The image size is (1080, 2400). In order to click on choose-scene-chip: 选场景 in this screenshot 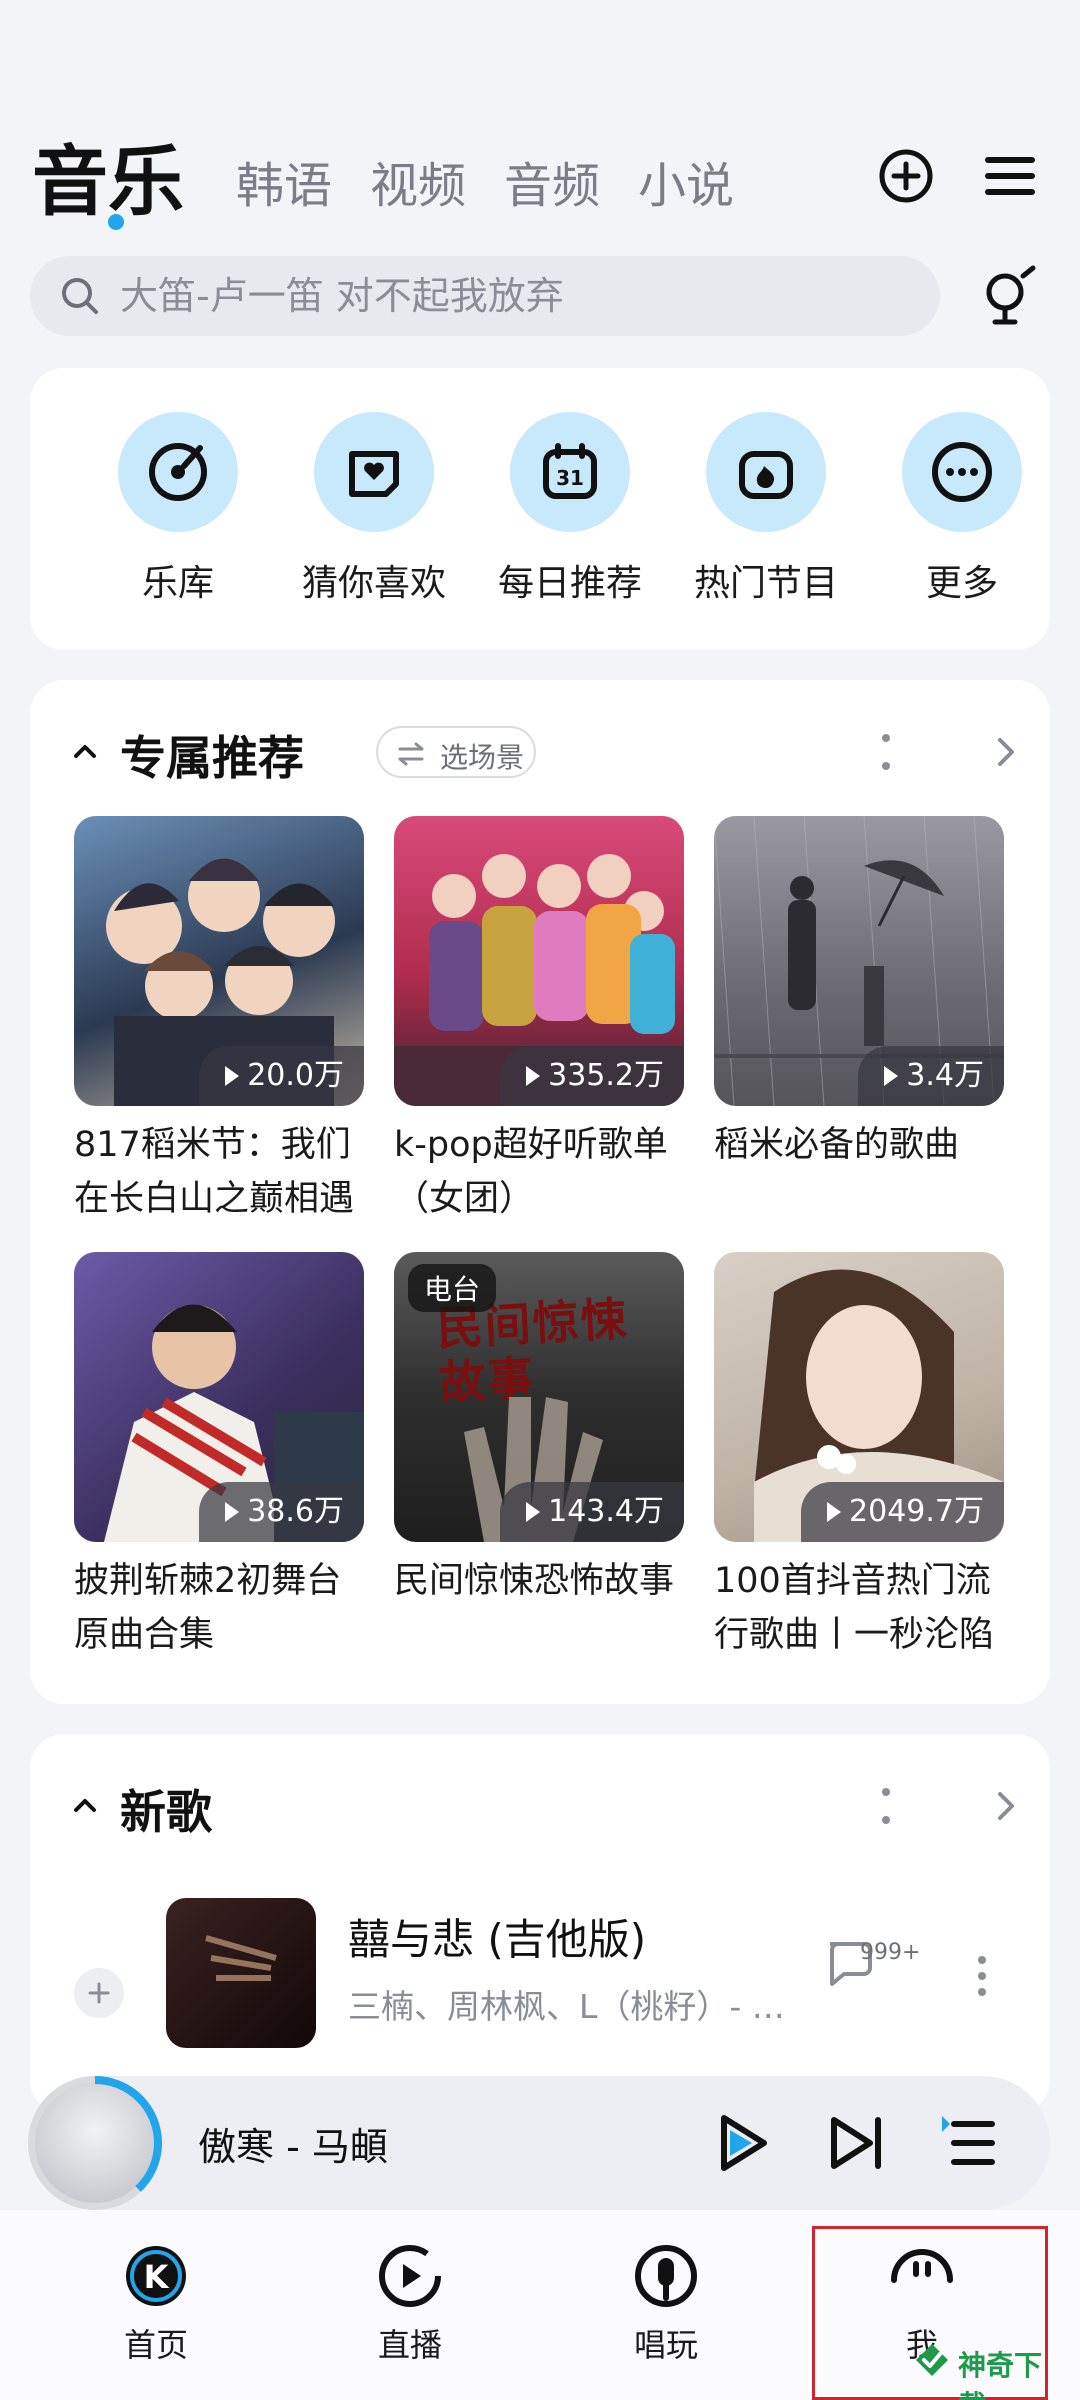, I will do `click(456, 752)`.